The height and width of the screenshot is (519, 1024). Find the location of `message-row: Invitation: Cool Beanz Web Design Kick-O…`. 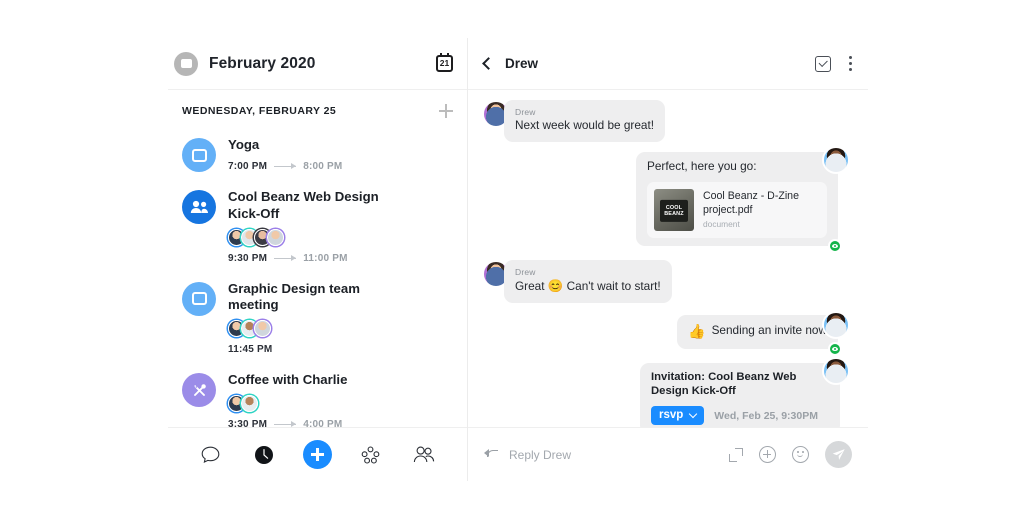

message-row: Invitation: Cool Beanz Web Design Kick-O… is located at coordinates (666, 391).